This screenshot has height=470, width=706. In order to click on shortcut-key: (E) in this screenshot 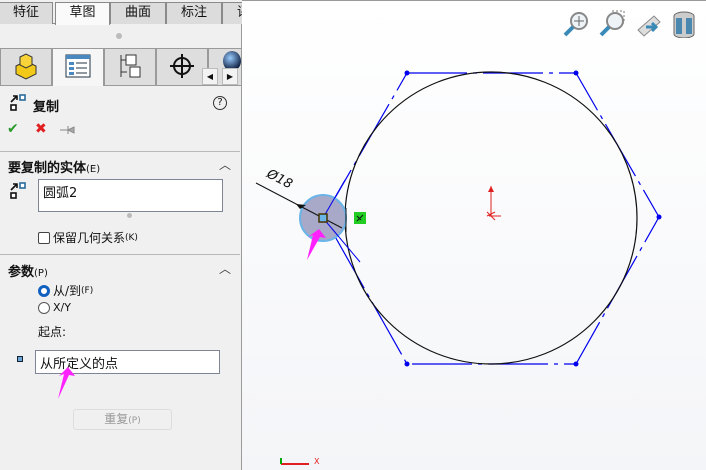, I will do `click(93, 169)`.